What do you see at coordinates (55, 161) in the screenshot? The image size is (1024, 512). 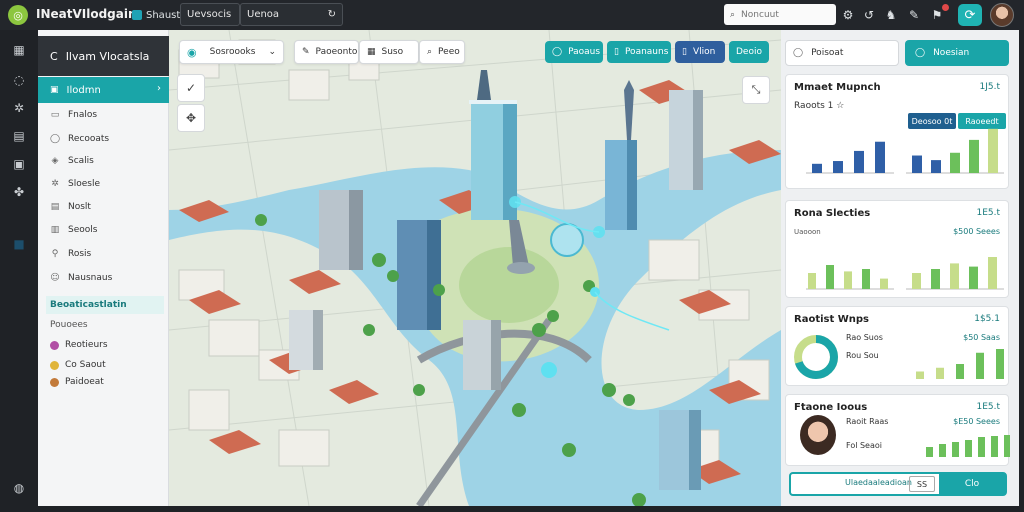 I see `location-icon: ◈` at bounding box center [55, 161].